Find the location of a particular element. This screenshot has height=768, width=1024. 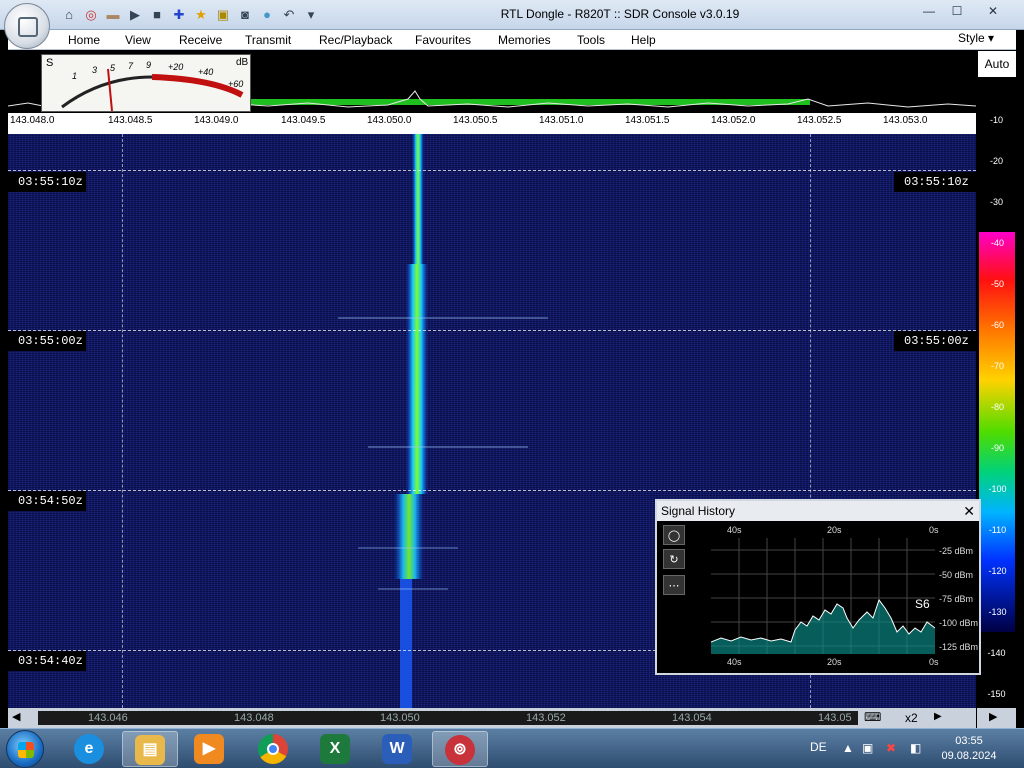

play-icon: ▶ is located at coordinates (135, 15).